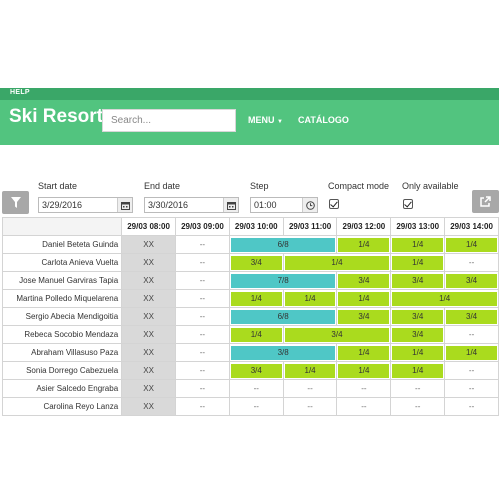  I want to click on compact-mode-checkbox, so click(334, 204).